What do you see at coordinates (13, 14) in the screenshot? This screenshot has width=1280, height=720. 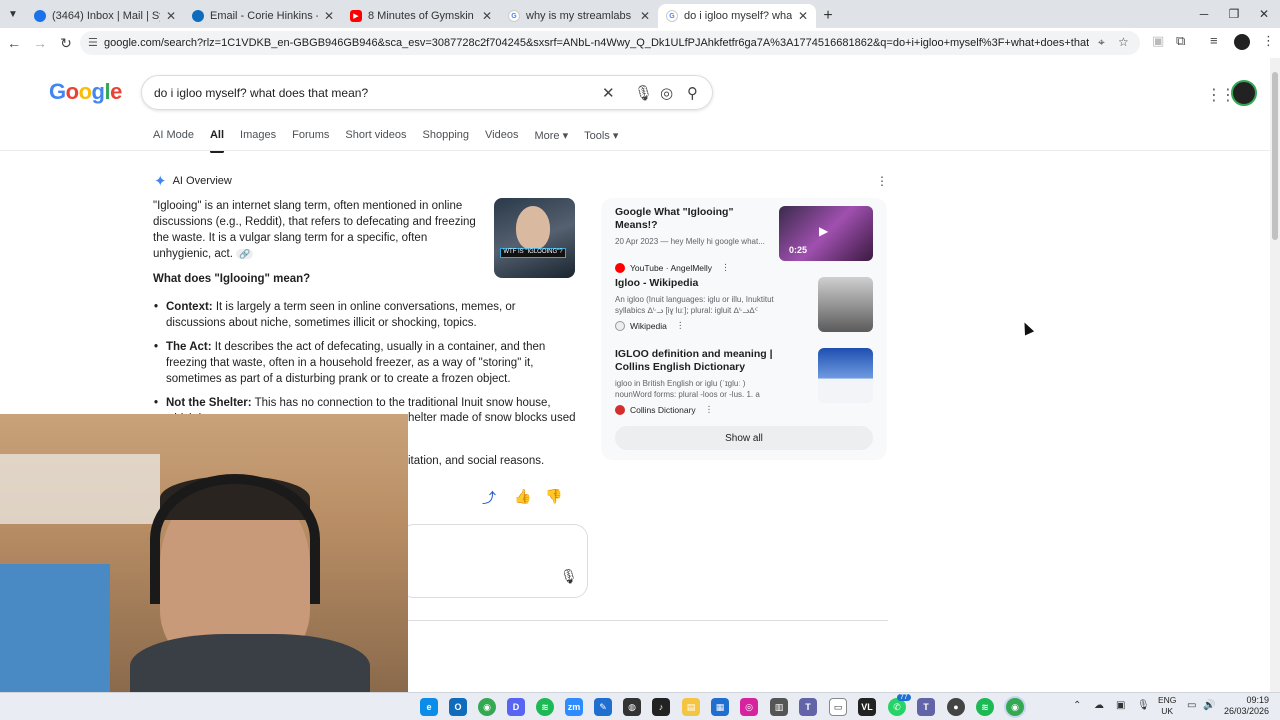 I see `tab-search-chevron-icon: ▼` at bounding box center [13, 14].